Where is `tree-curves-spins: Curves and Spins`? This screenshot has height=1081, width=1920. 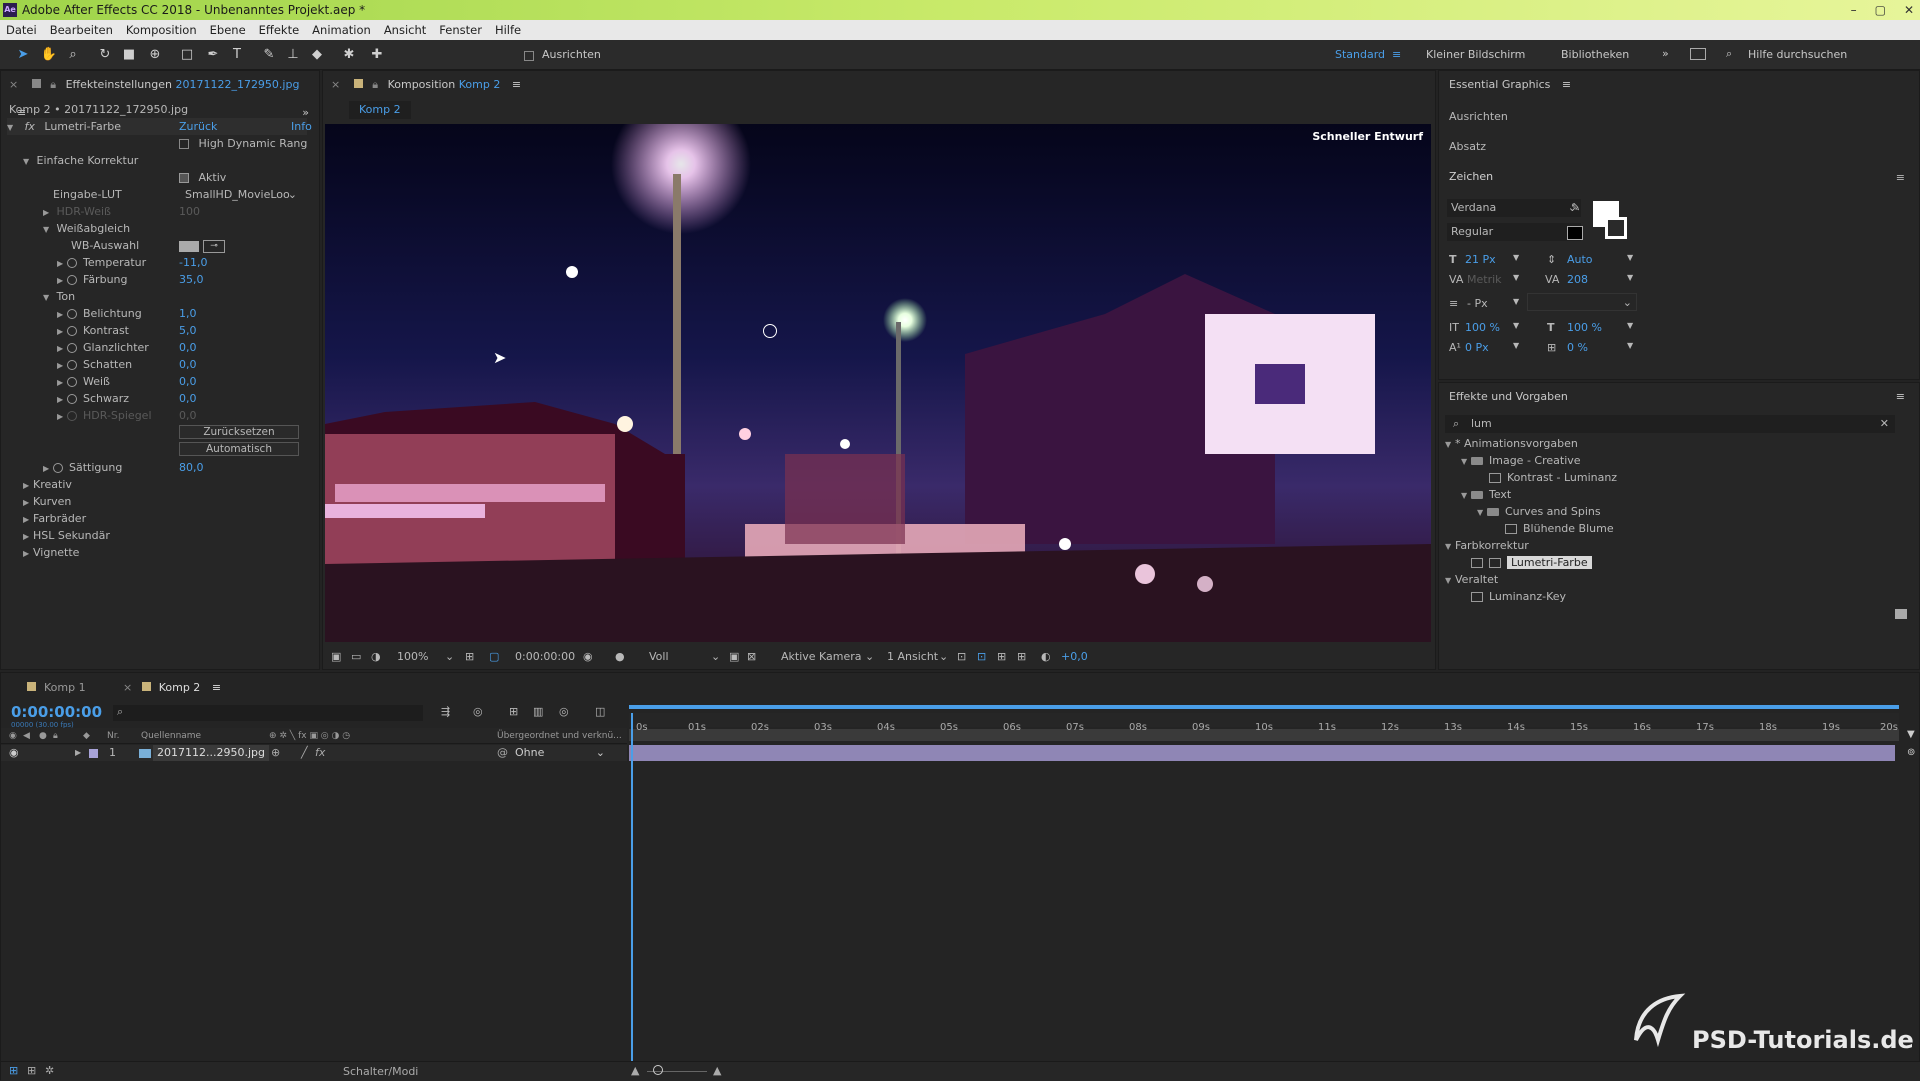 tree-curves-spins: Curves and Spins is located at coordinates (1553, 511).